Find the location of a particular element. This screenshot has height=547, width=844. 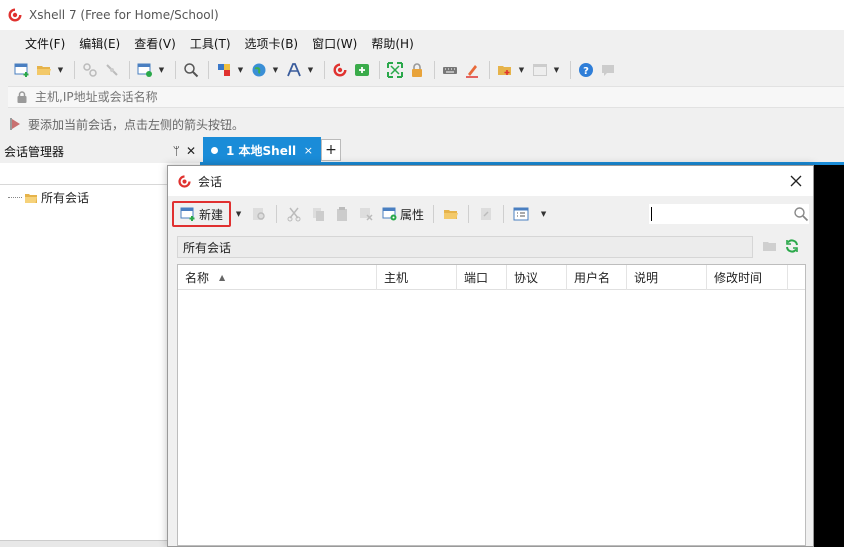

column-header-modified: 修改时间 is located at coordinates (747, 277).